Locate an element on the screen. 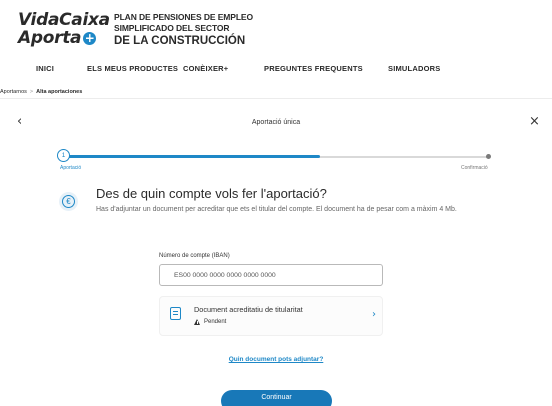  plus-icon: + is located at coordinates (90, 38).